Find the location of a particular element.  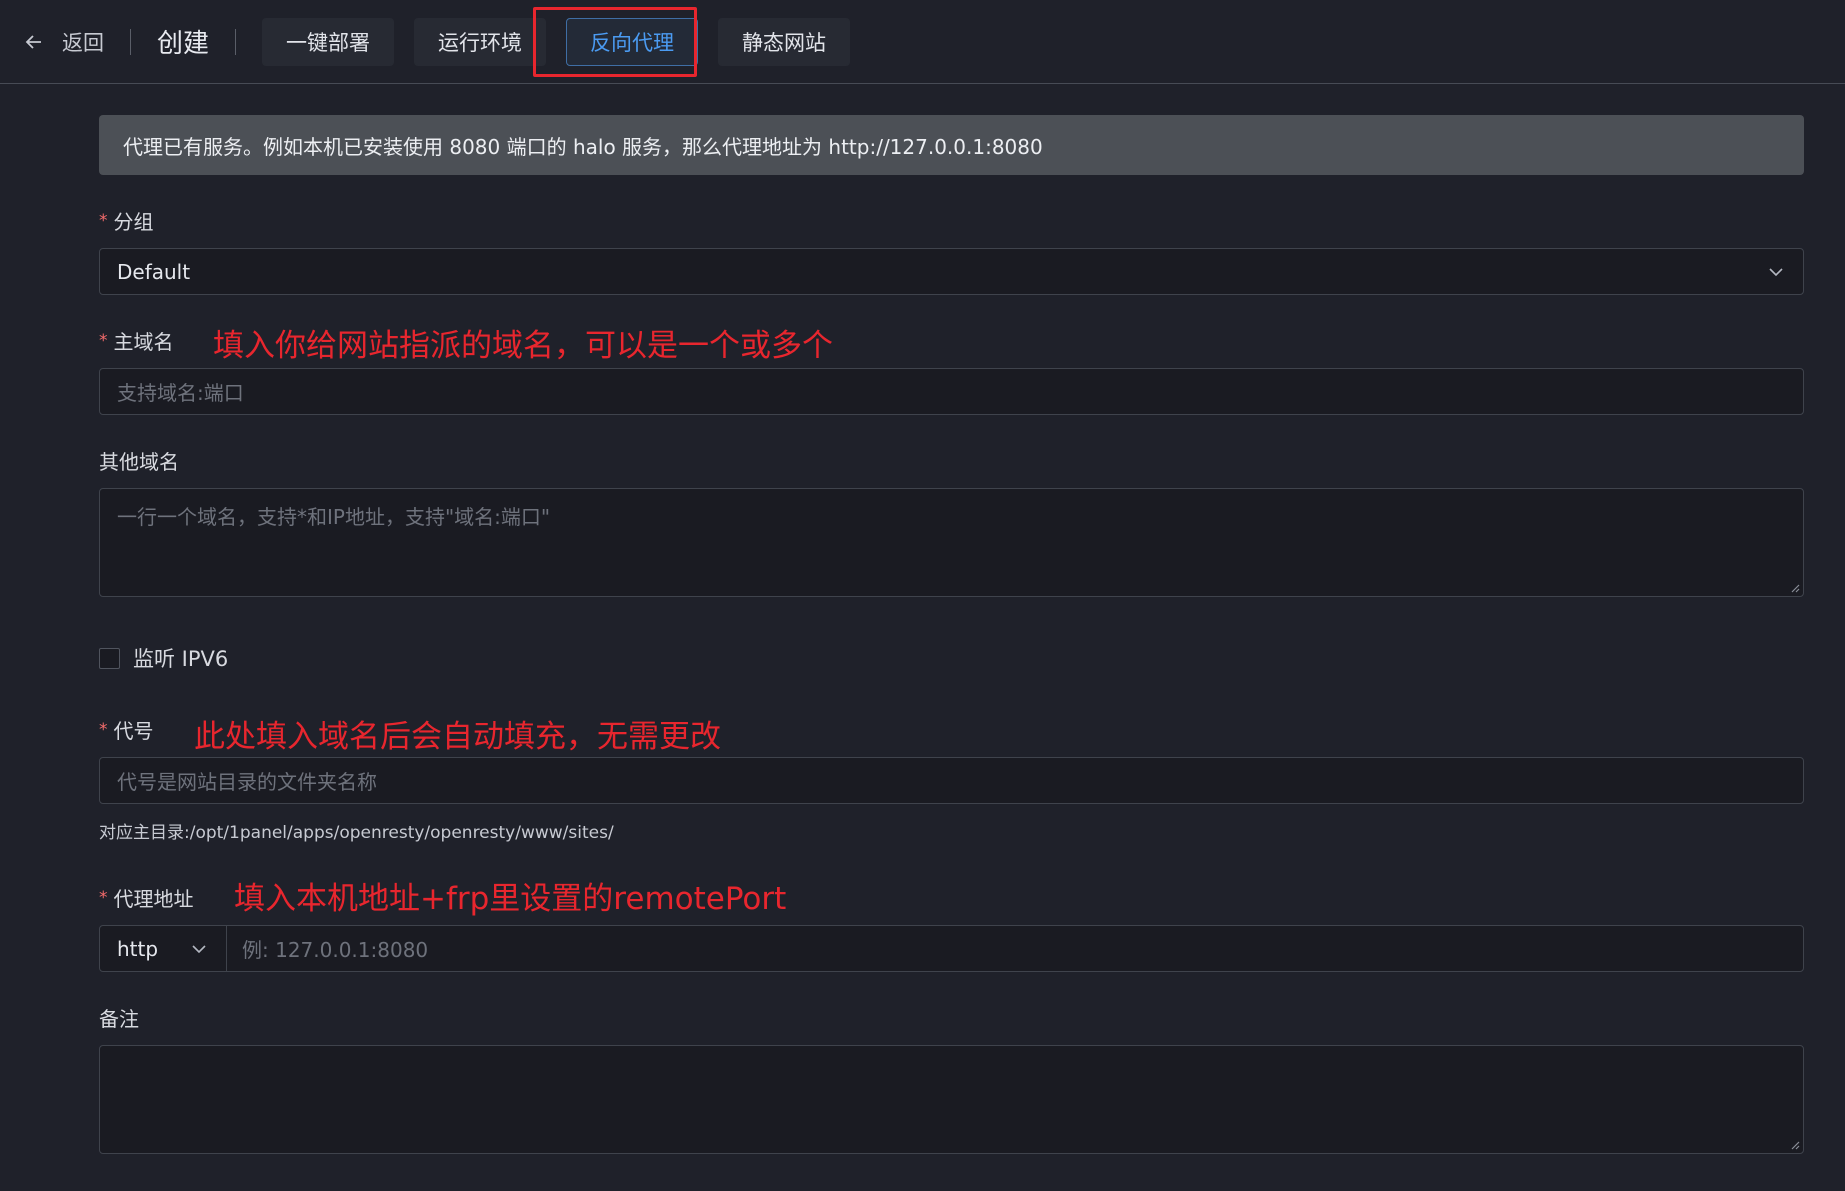

tab-one-click-deploy: 一键部署 is located at coordinates (328, 41).